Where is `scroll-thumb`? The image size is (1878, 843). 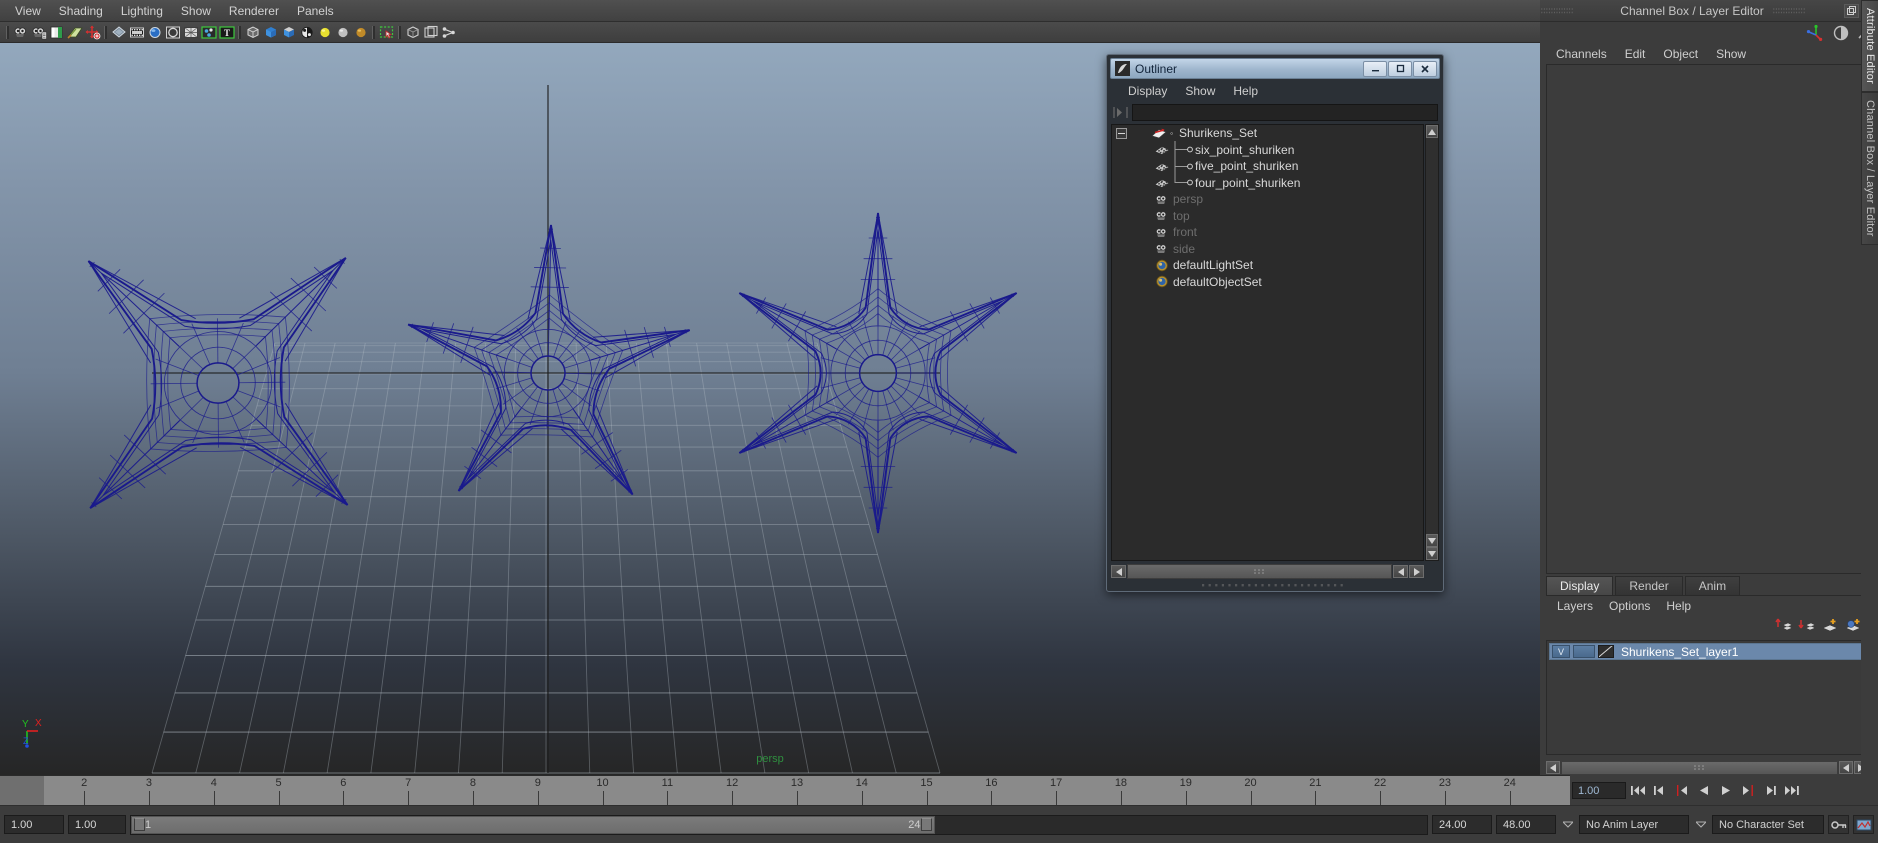 scroll-thumb is located at coordinates (1432, 336).